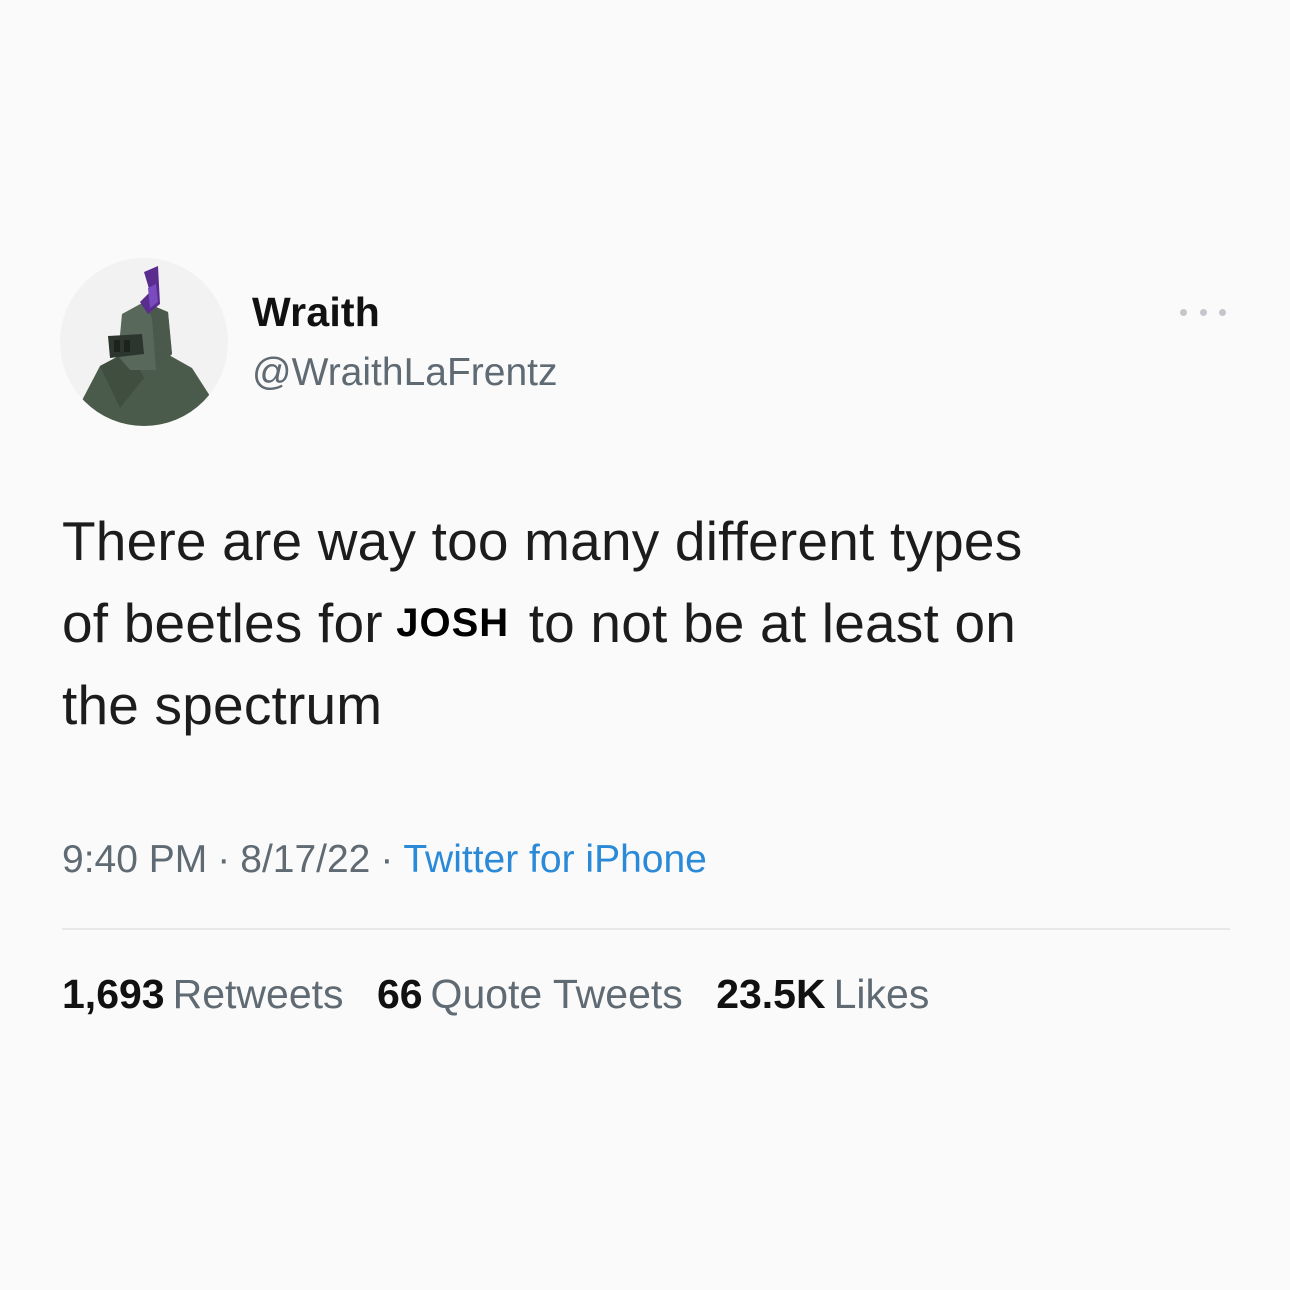 This screenshot has height=1290, width=1290. I want to click on tweet-line-2-end: to not be at least on, so click(772, 623).